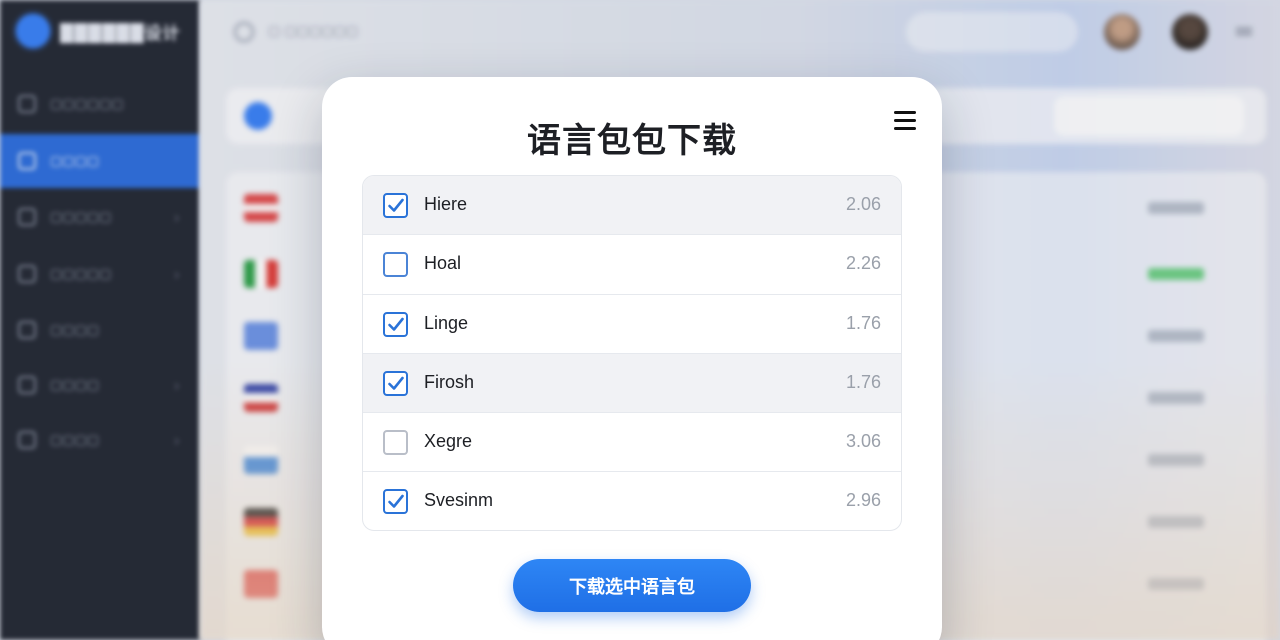 The image size is (1280, 640). What do you see at coordinates (632, 324) in the screenshot?
I see `language-row: Linge 1.76` at bounding box center [632, 324].